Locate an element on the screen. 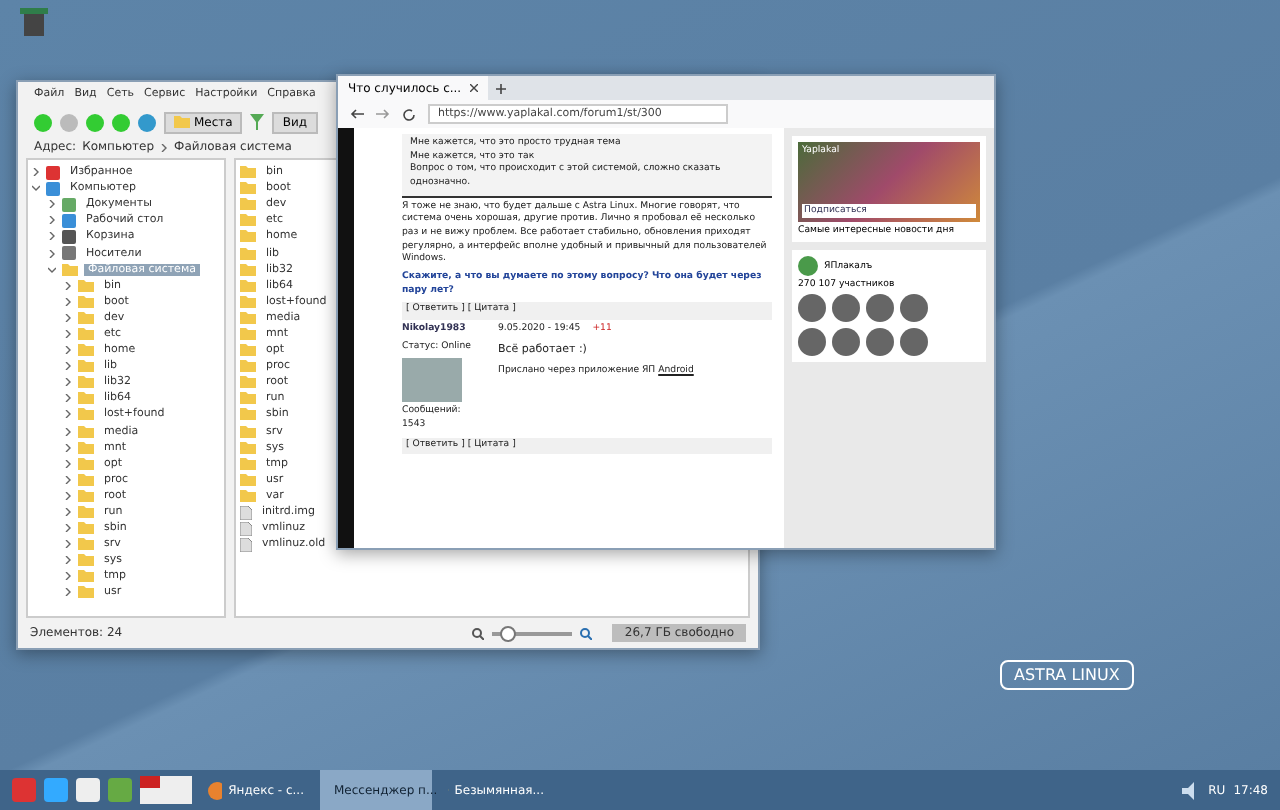 The height and width of the screenshot is (810, 1280). drive-icon is located at coordinates (69, 253).